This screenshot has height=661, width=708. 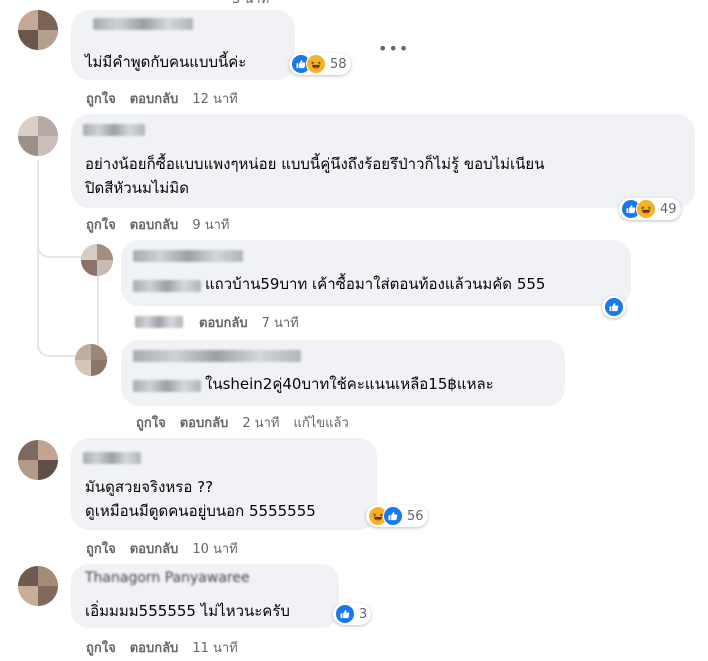 I want to click on comment-actions: ถูกใจ ตอบกลับ 11 นาที, so click(x=169, y=647).